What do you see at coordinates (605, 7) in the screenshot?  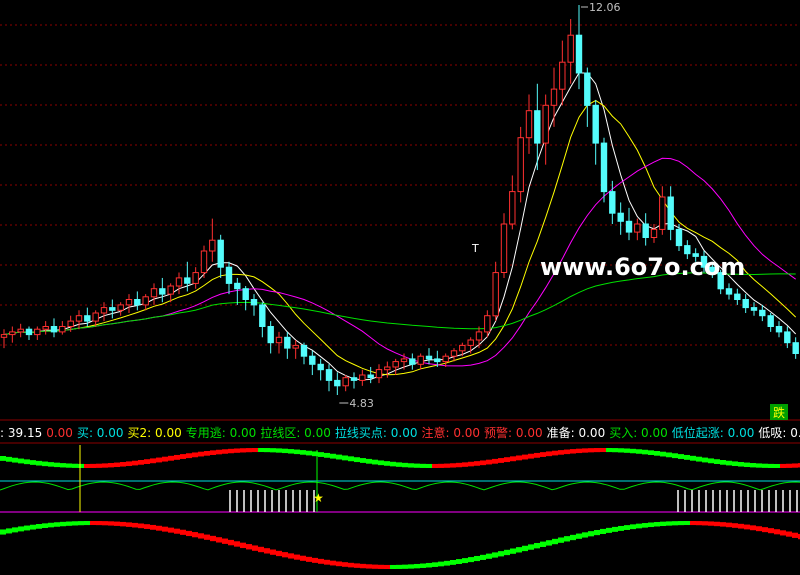 I see `price-high-label: 12.06` at bounding box center [605, 7].